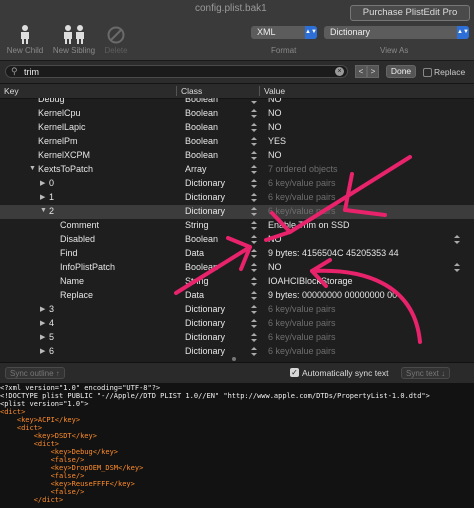 The height and width of the screenshot is (508, 474). Describe the element at coordinates (401, 71) in the screenshot. I see `done-button: Done` at that location.